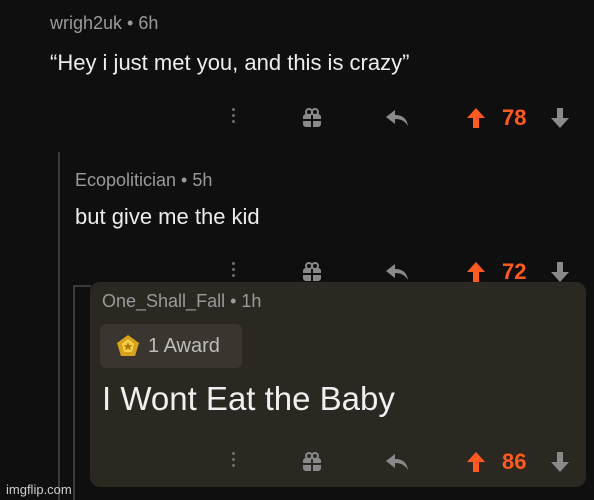 The image size is (594, 500). I want to click on award-label: 1 Award, so click(184, 345).